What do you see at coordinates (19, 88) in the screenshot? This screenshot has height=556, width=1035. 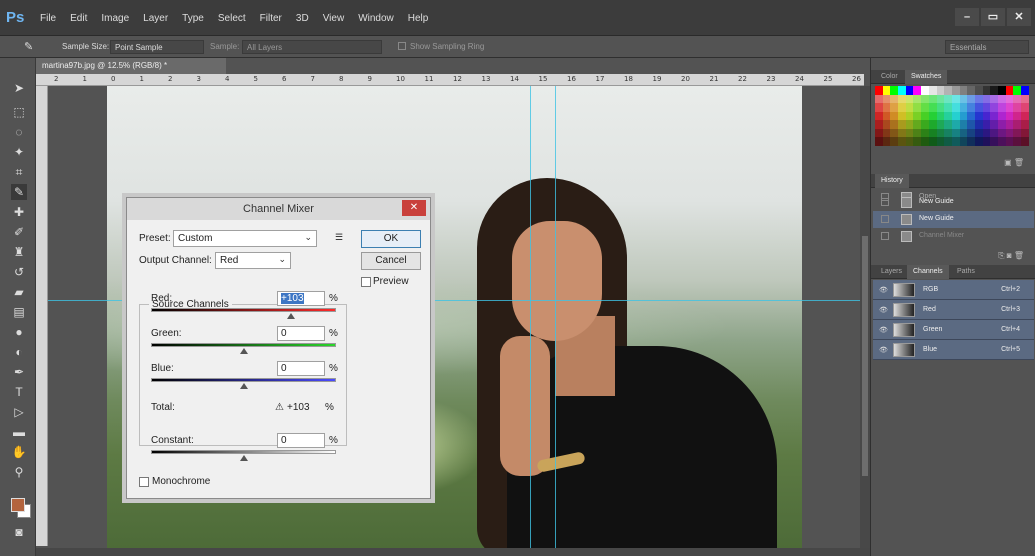 I see `move-tool-icon: ➤` at bounding box center [19, 88].